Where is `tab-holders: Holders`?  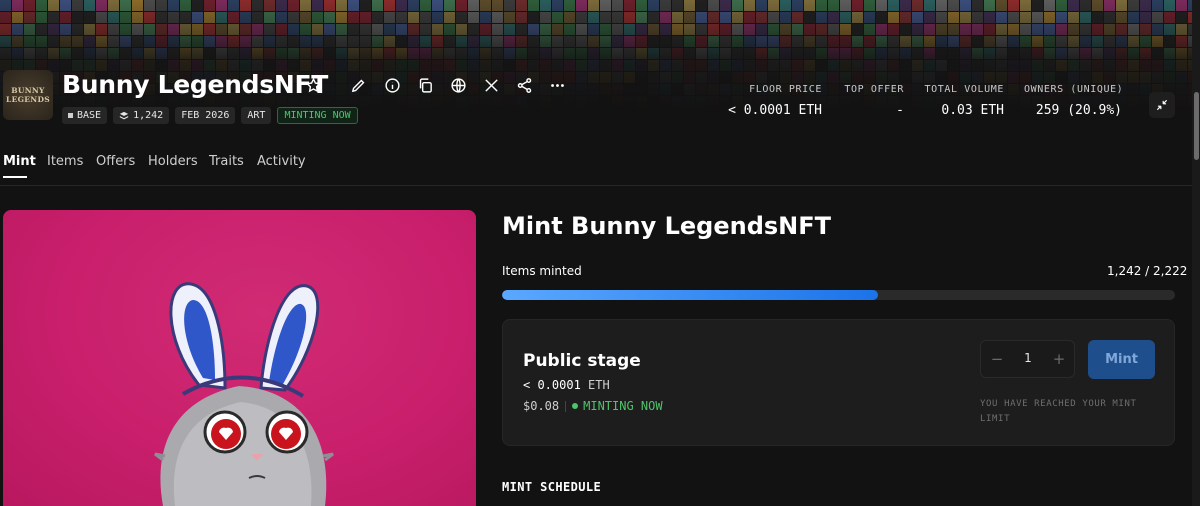 tab-holders: Holders is located at coordinates (173, 161).